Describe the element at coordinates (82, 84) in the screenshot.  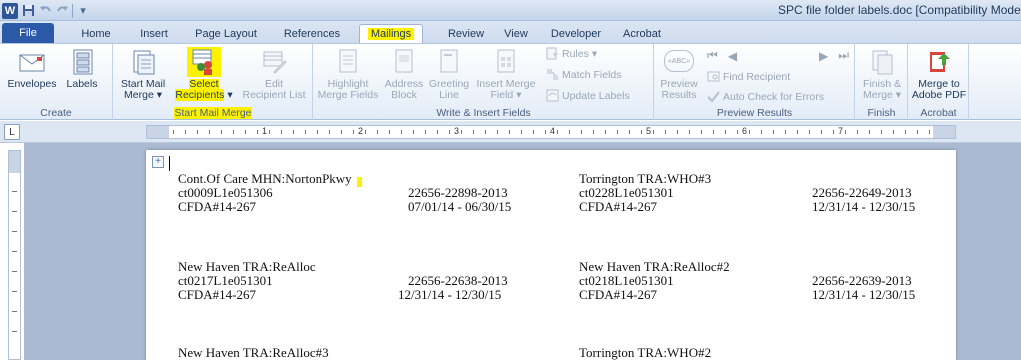
I see `labels-label: Labels` at that location.